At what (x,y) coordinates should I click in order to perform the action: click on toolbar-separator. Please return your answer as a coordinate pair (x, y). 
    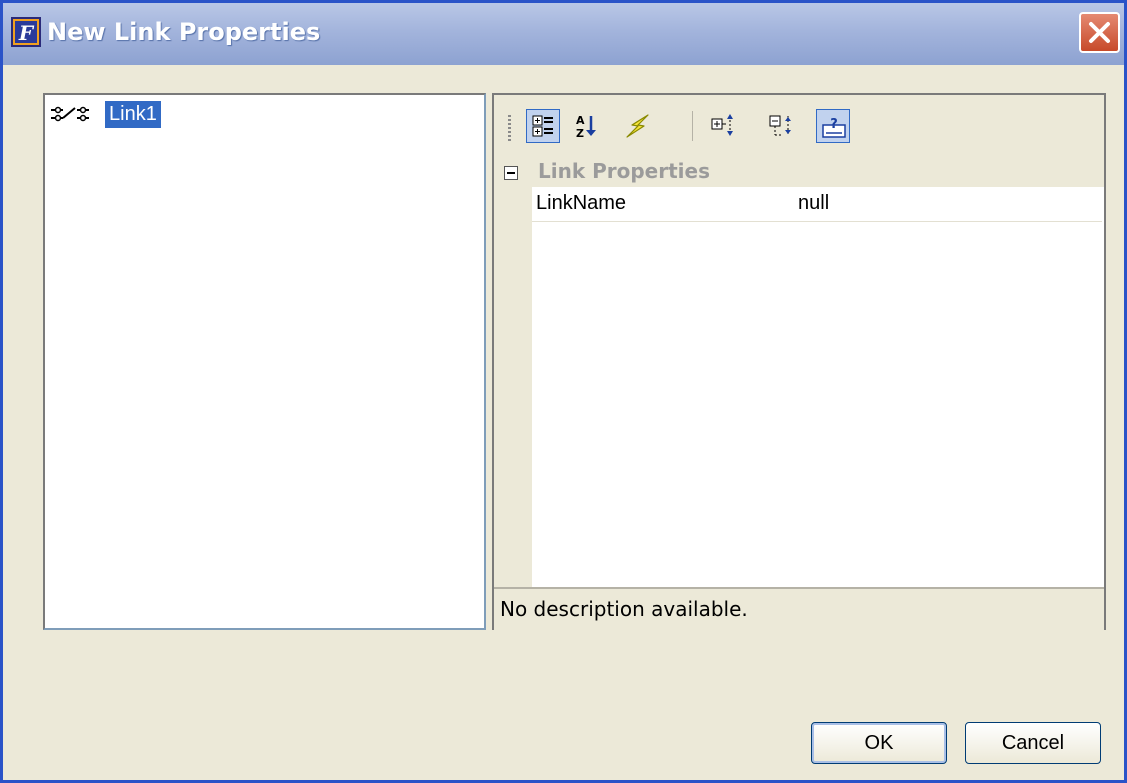
    Looking at the image, I should click on (692, 126).